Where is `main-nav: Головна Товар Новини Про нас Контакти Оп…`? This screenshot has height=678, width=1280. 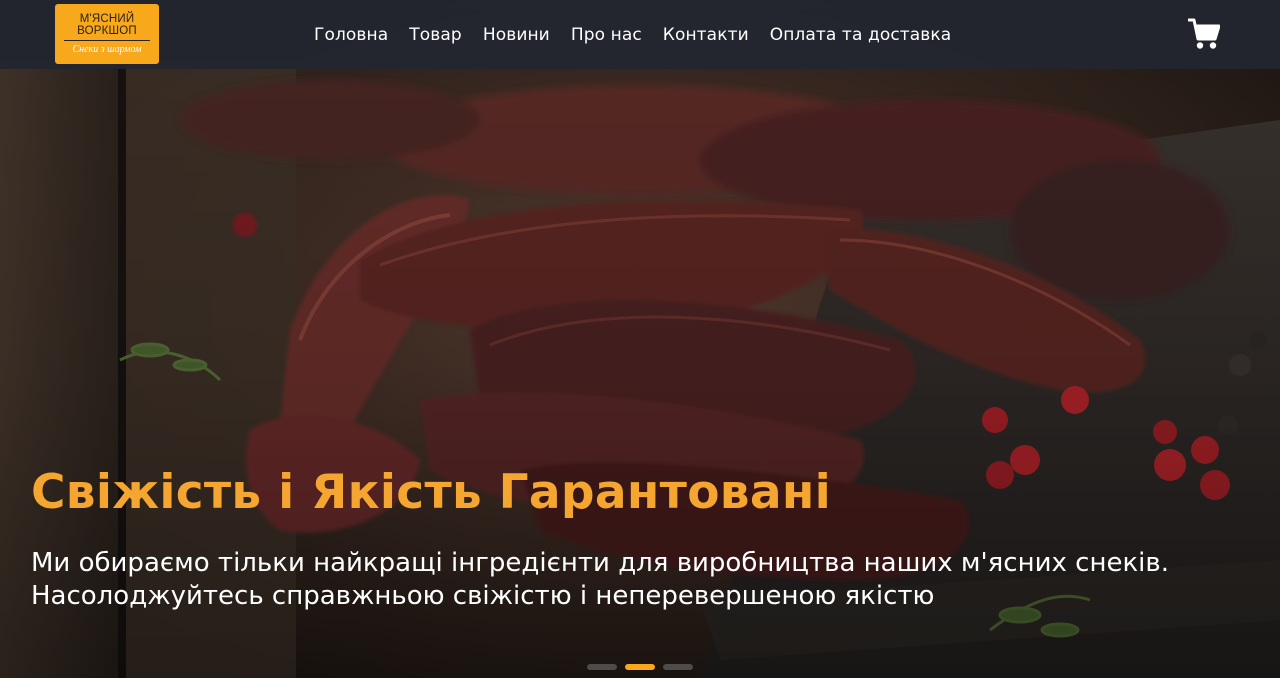 main-nav: Головна Товар Новини Про нас Контакти Оп… is located at coordinates (632, 34).